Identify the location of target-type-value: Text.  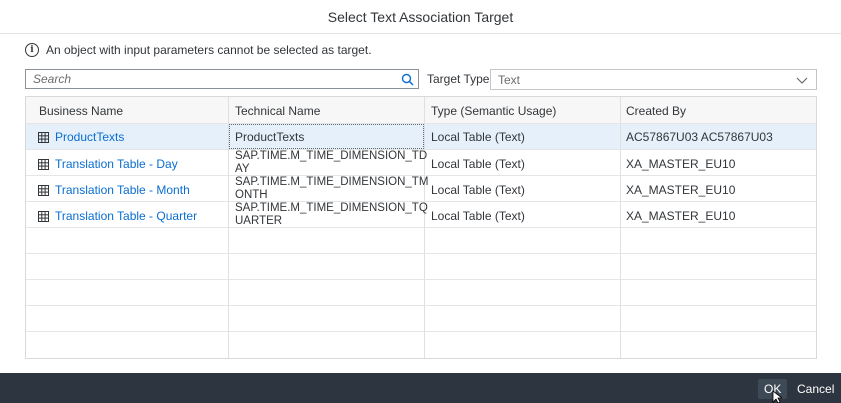
(509, 79).